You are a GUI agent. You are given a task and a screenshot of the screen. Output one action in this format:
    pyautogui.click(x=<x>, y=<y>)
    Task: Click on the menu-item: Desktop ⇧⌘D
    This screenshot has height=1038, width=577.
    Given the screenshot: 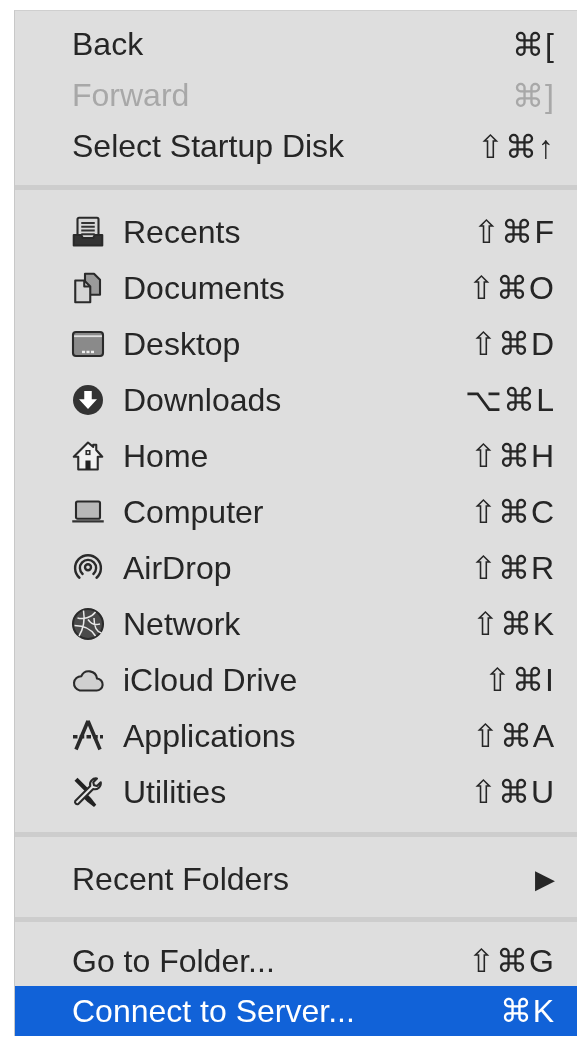 What is the action you would take?
    pyautogui.click(x=296, y=344)
    